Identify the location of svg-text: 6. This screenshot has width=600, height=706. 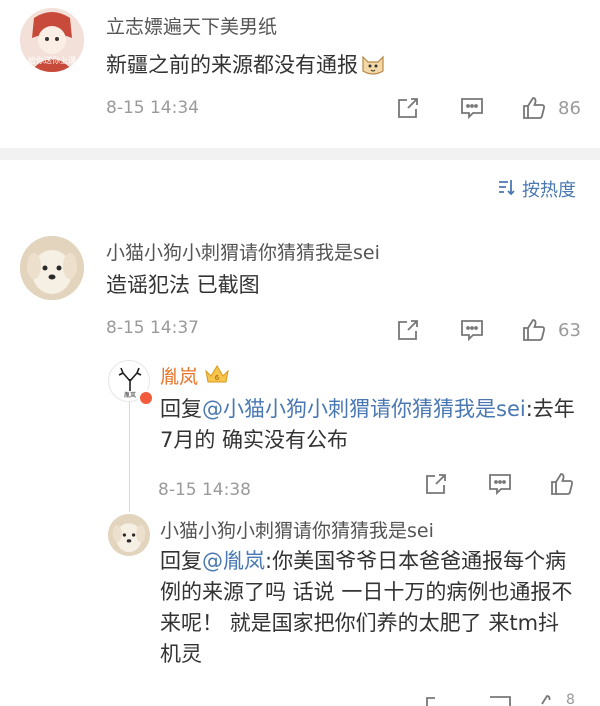
(217, 378).